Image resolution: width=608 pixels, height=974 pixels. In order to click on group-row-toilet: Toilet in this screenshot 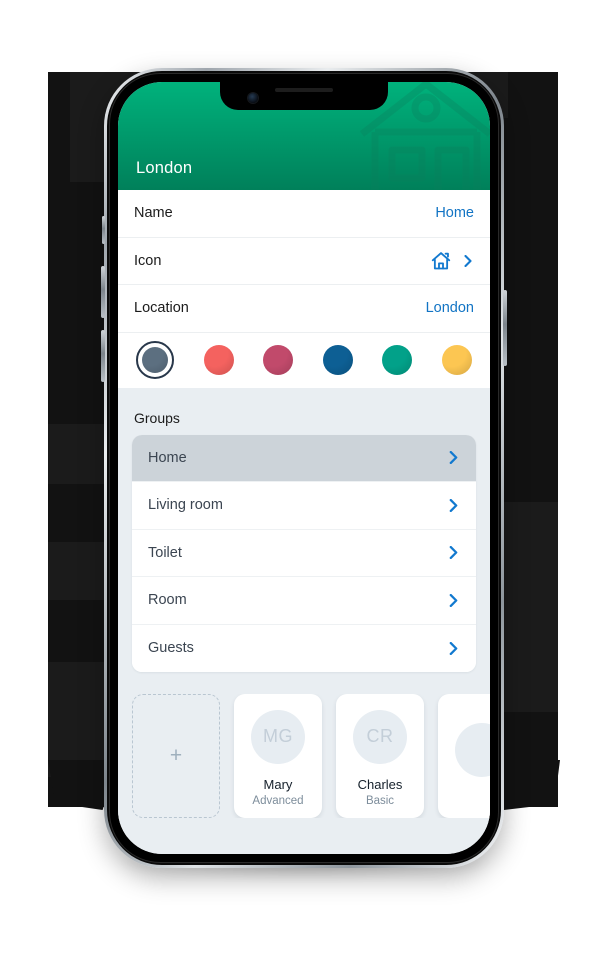, I will do `click(304, 553)`.